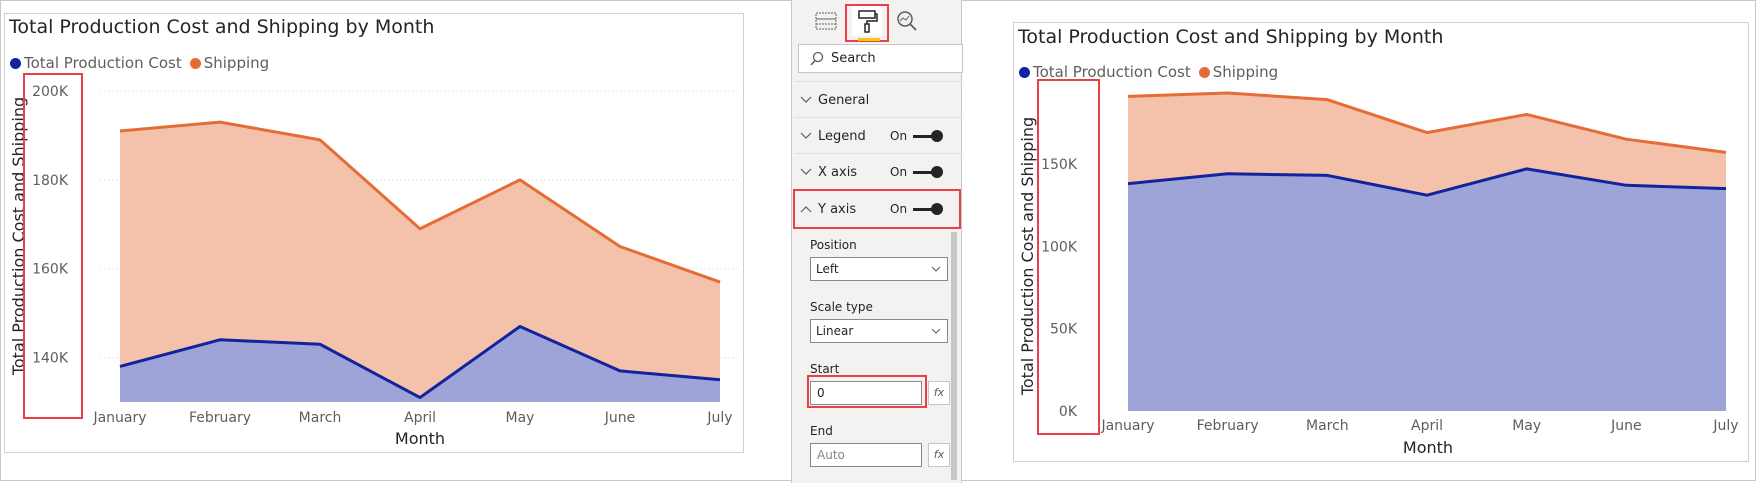 The image size is (1758, 483). What do you see at coordinates (1626, 426) in the screenshot?
I see `x-tick-label: June` at bounding box center [1626, 426].